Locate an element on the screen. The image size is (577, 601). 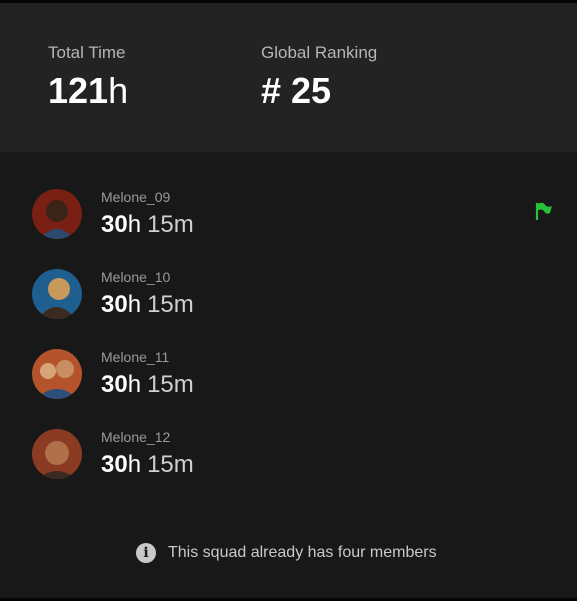
member-row: Melone_10 30h 15m is located at coordinates (288, 299).